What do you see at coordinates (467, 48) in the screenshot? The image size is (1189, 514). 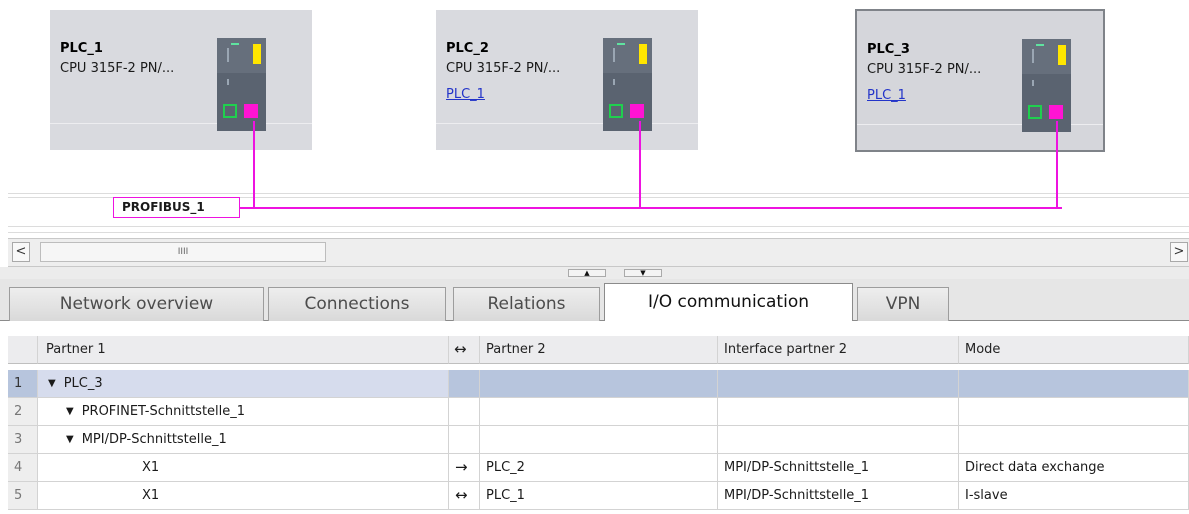 I see `device-name: PLC_2` at bounding box center [467, 48].